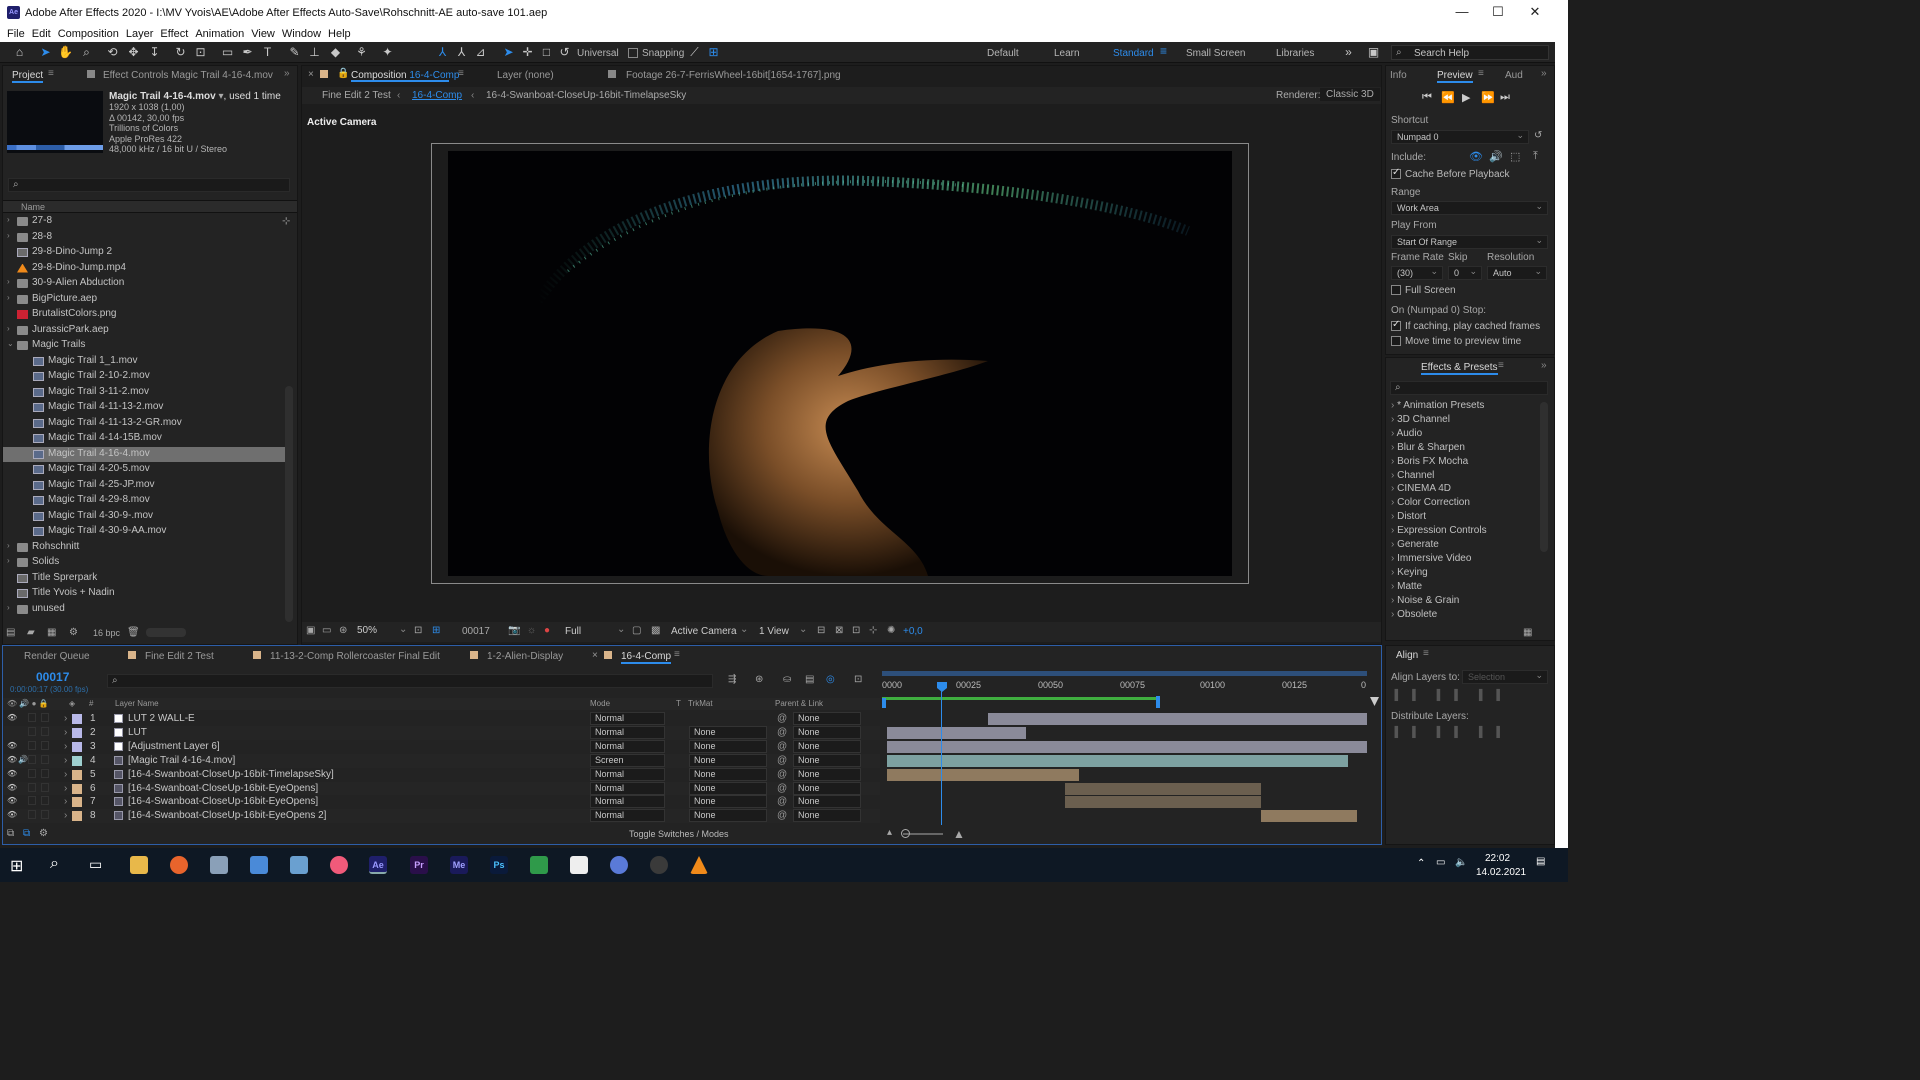 Image resolution: width=1920 pixels, height=1080 pixels. What do you see at coordinates (1163, 51) in the screenshot?
I see `workspace-menu-icon: ≡` at bounding box center [1163, 51].